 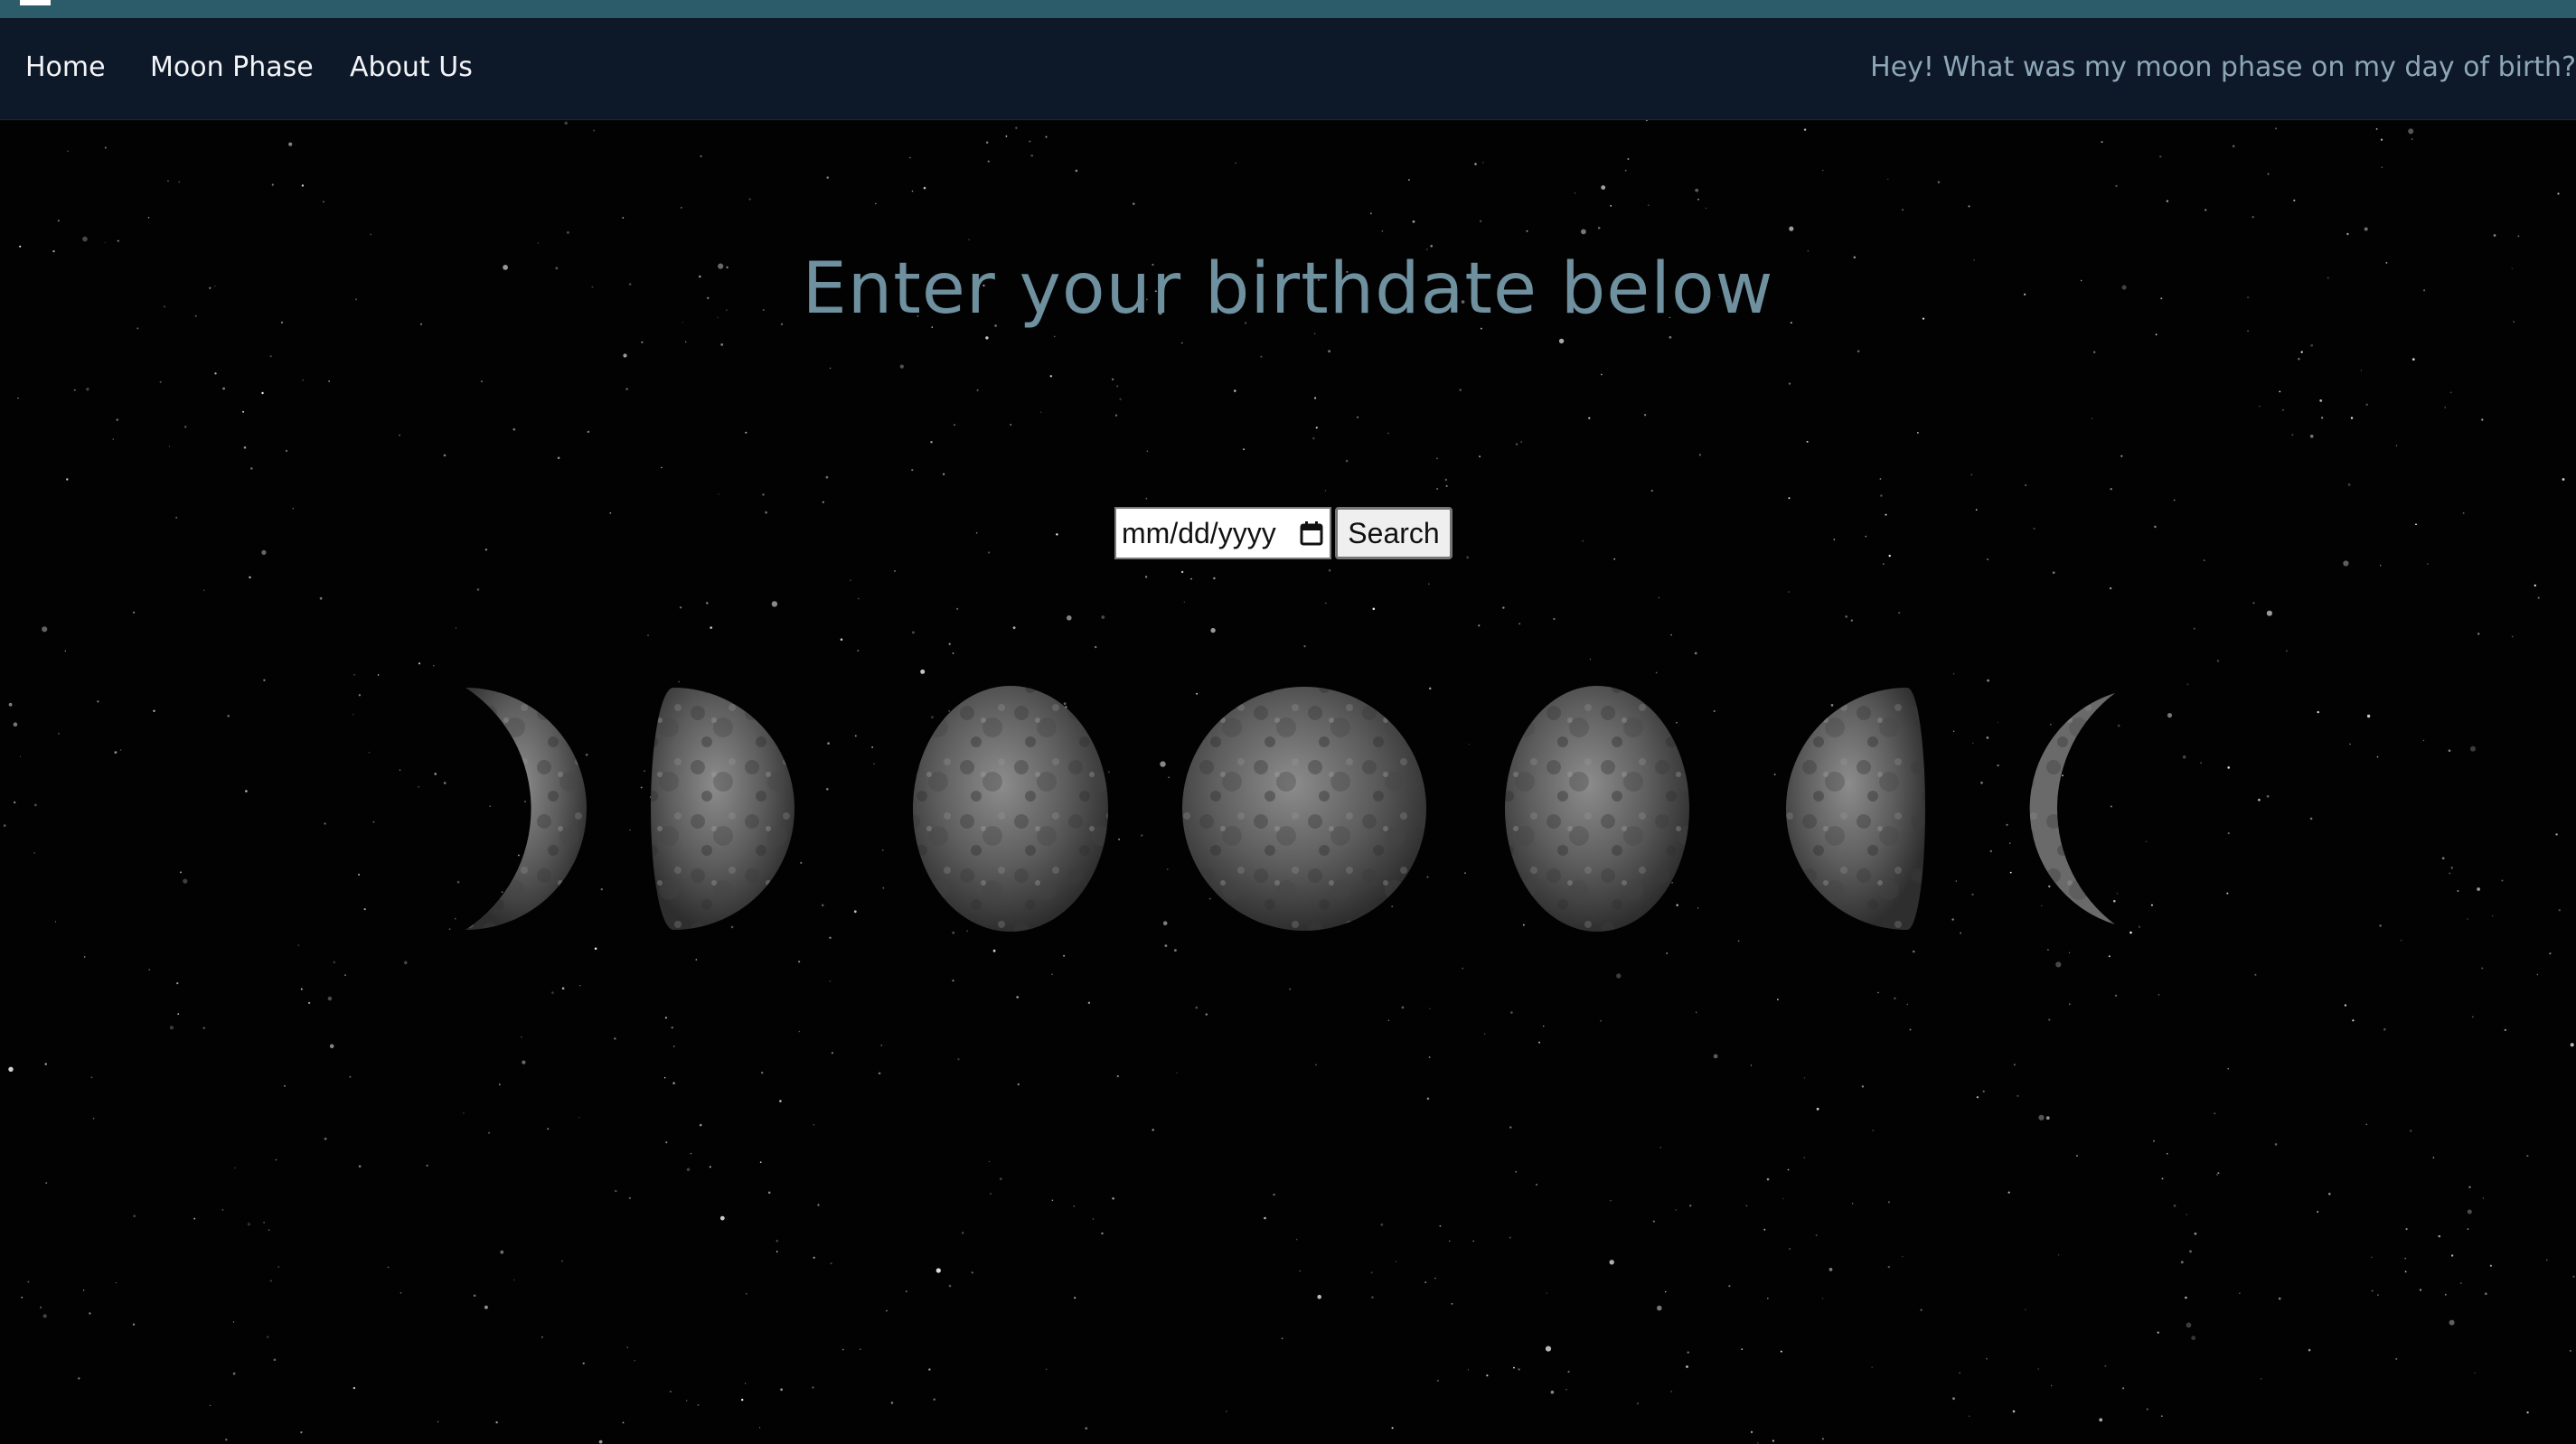 I want to click on birthdate-input: mm/dd/yyyy, so click(x=1222, y=533).